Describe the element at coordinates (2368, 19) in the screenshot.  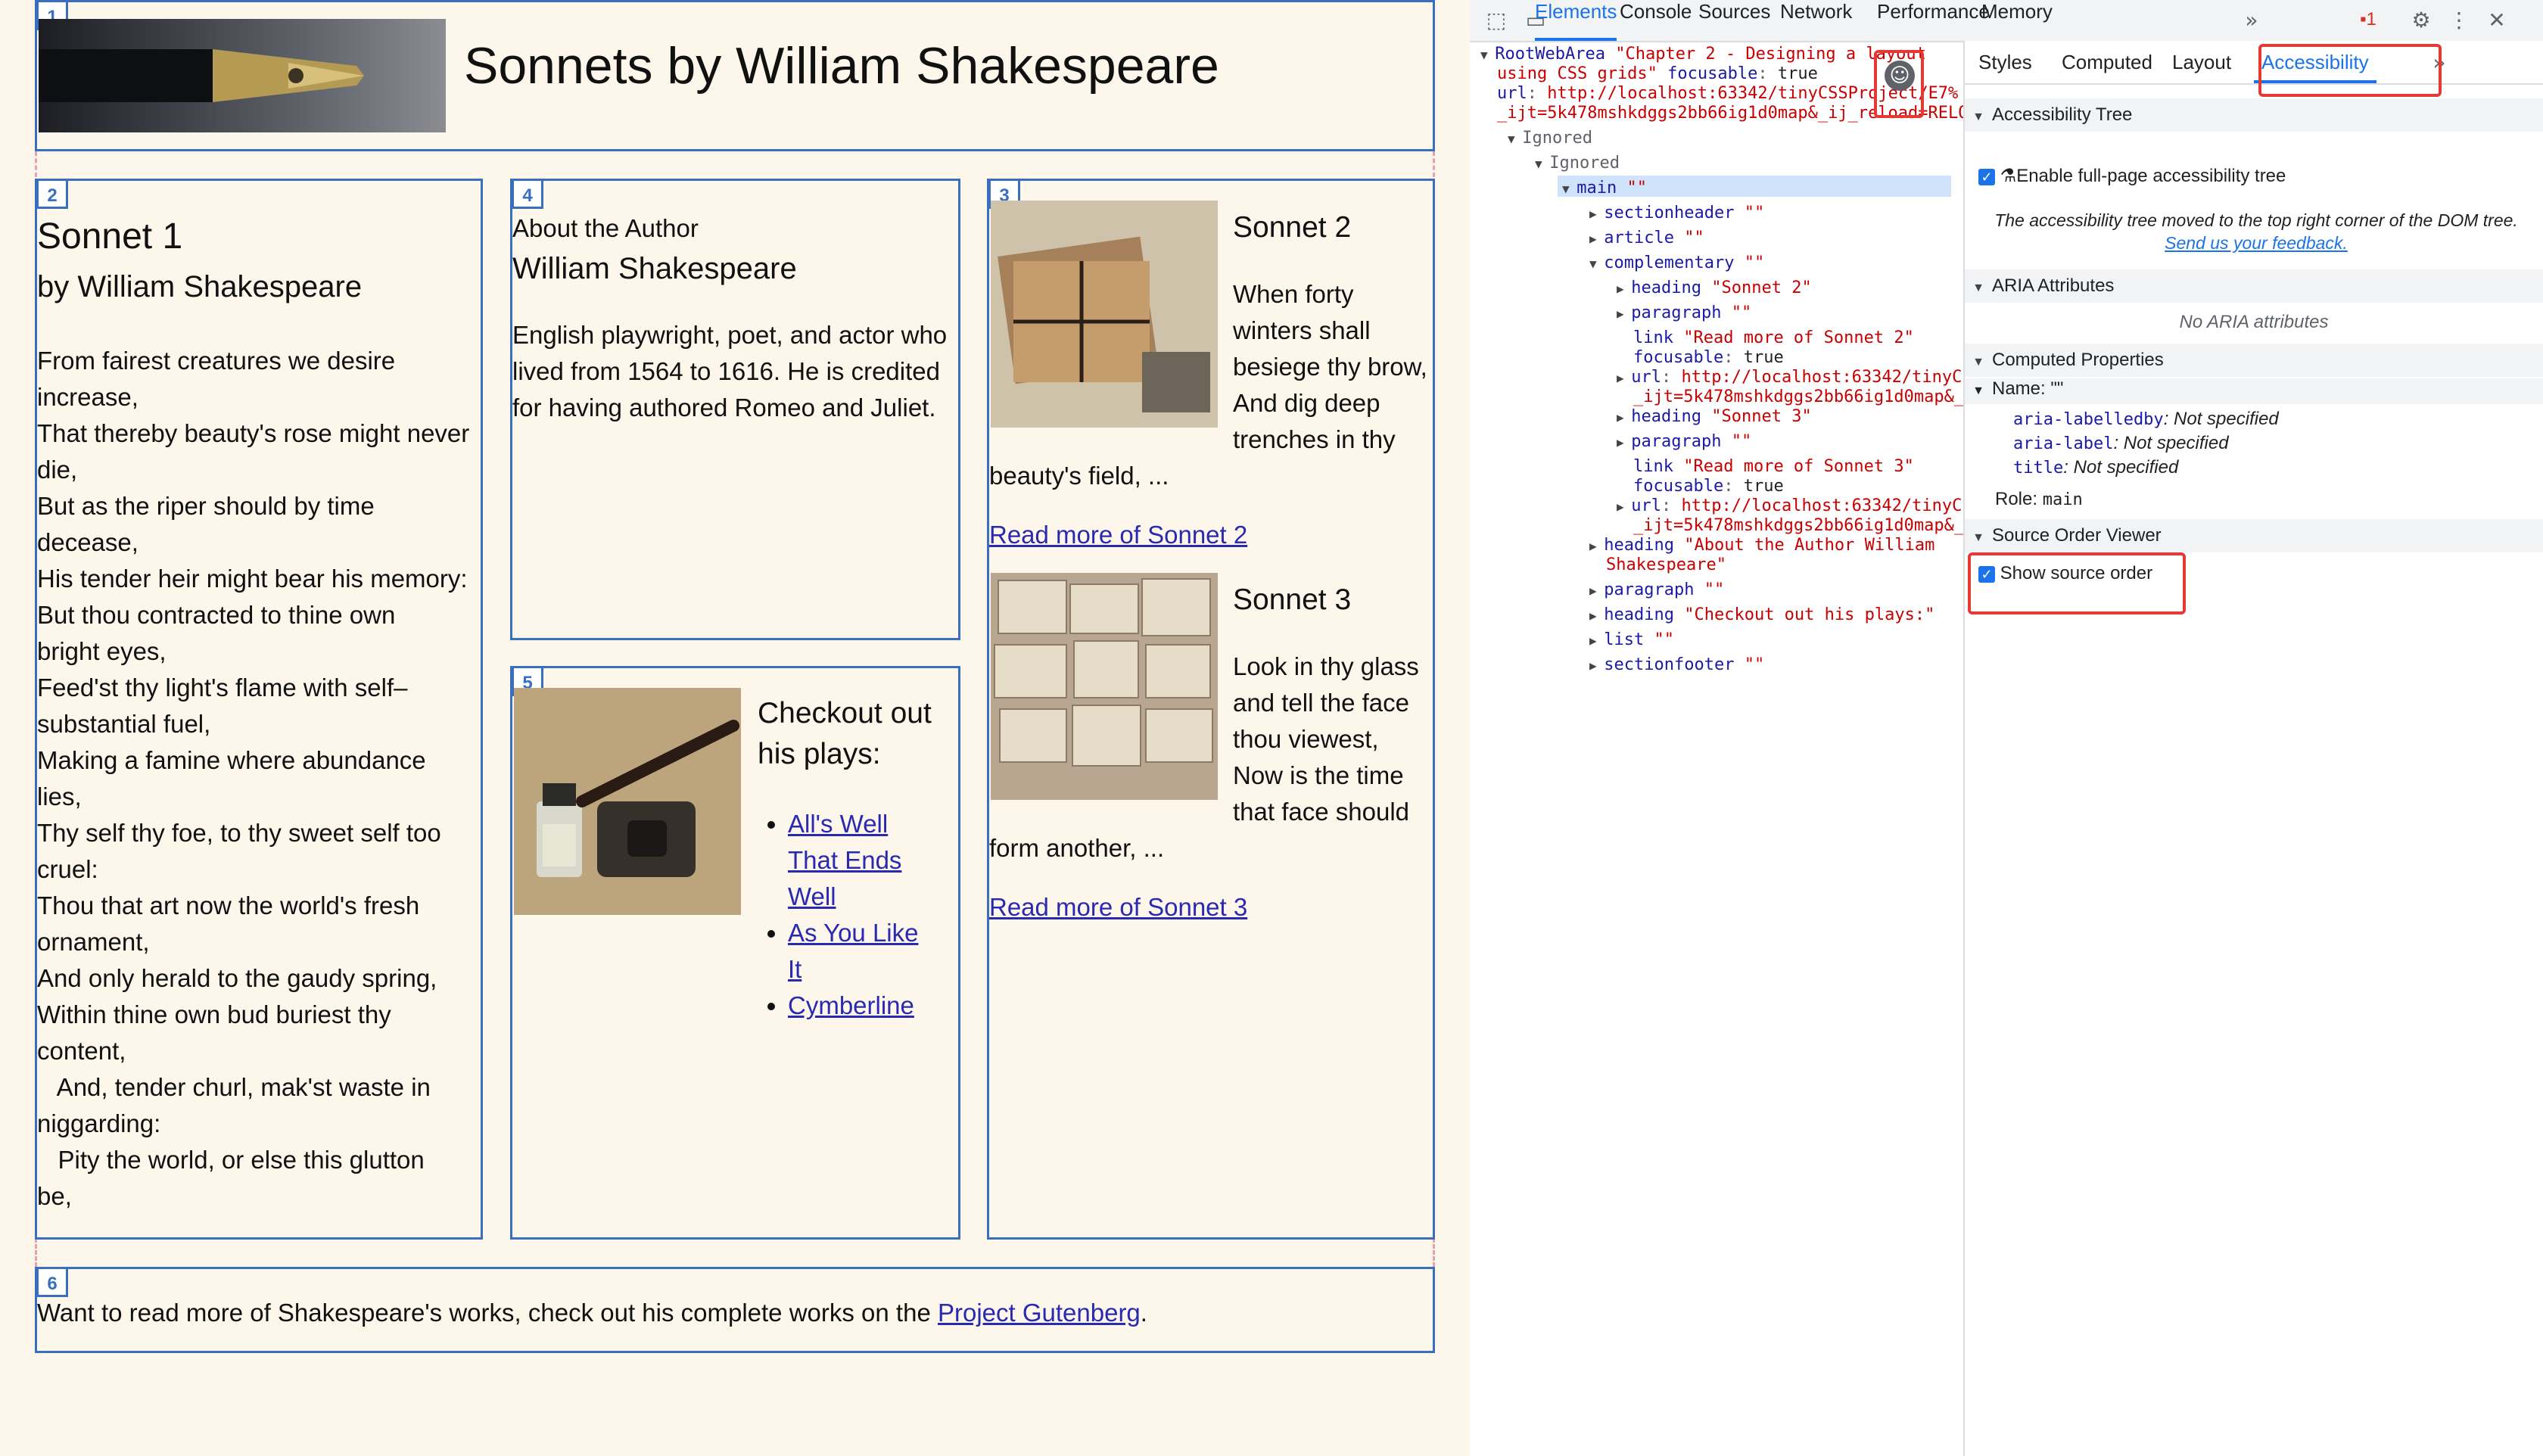
I see `error-badge: ▪1` at that location.